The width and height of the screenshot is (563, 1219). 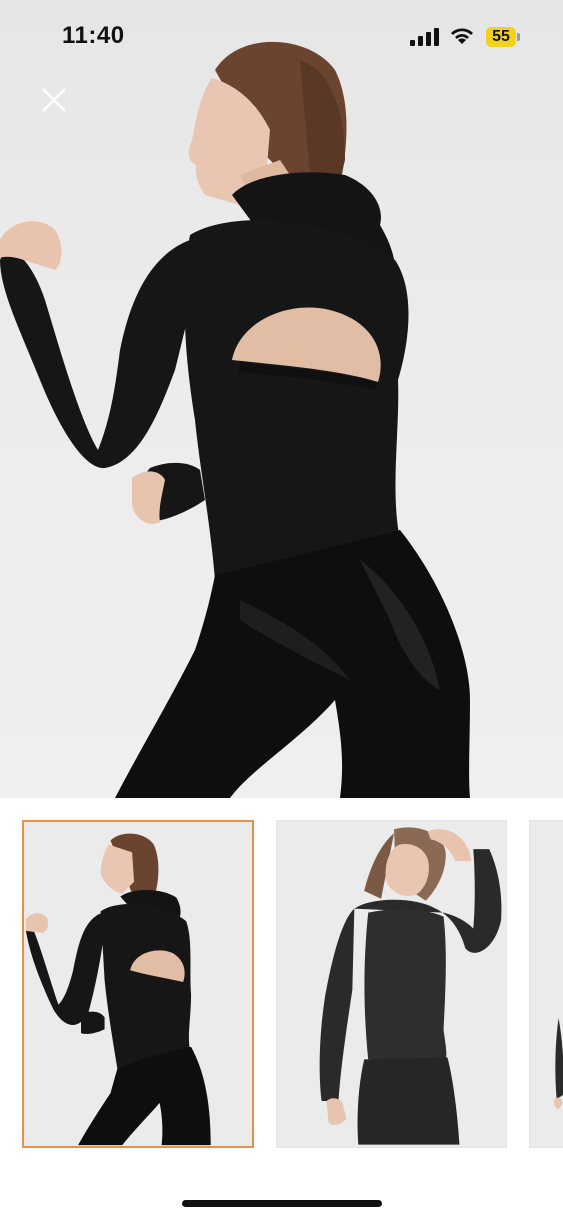 What do you see at coordinates (281, 35) in the screenshot?
I see `status-bar: 11:40 55` at bounding box center [281, 35].